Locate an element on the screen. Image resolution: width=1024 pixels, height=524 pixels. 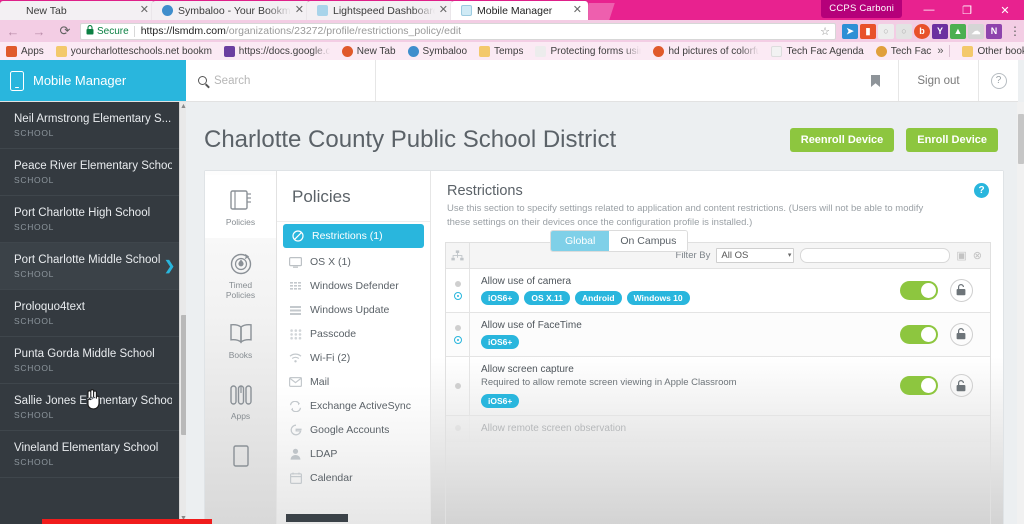
bookmarks-overflow: » Other bookmarks is located at coordinates (980, 51).